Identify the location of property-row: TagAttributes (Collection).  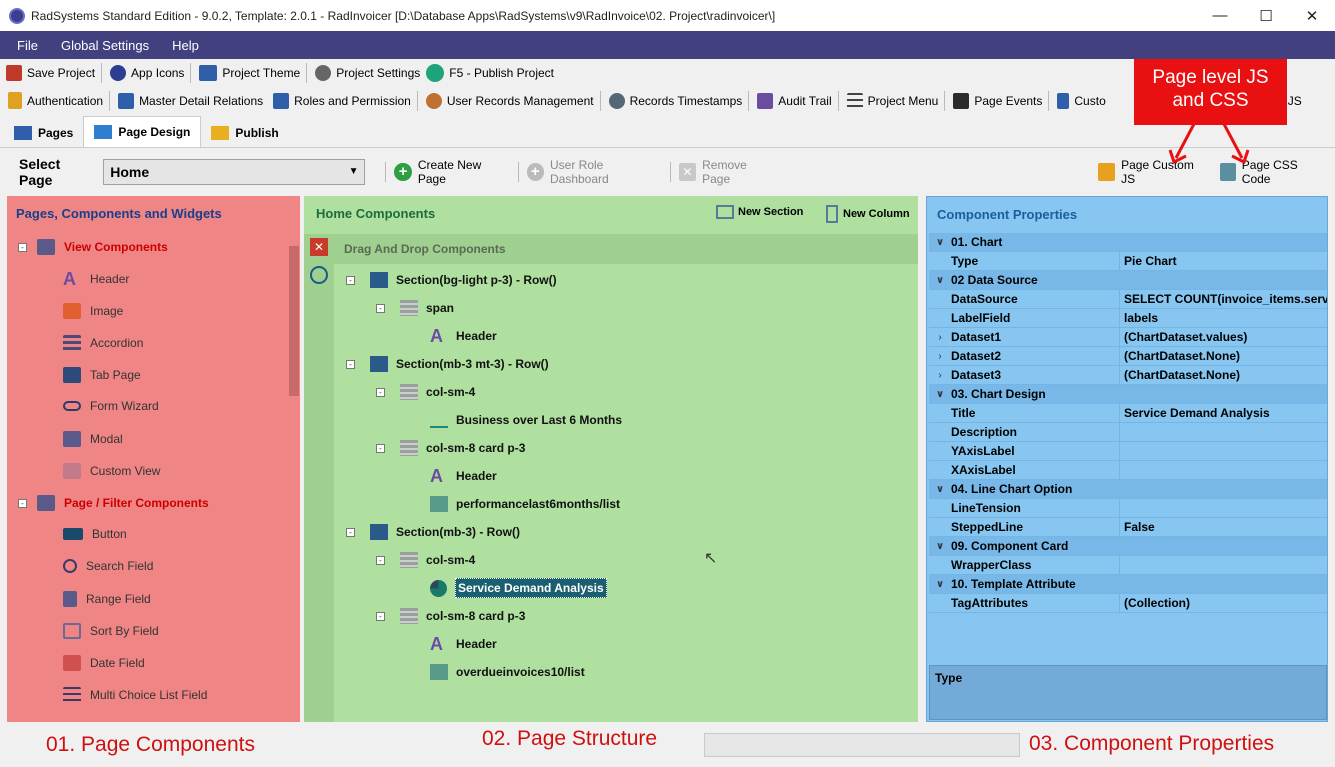
(1128, 603).